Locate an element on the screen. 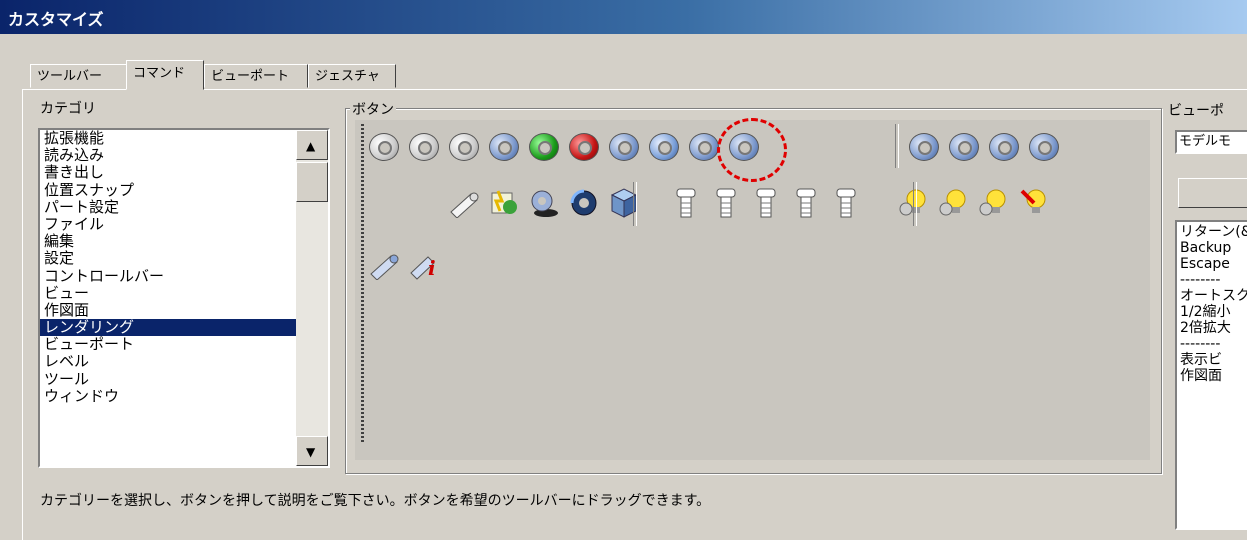 The height and width of the screenshot is (540, 1247). buttons-group-label: ボタン is located at coordinates (373, 109).